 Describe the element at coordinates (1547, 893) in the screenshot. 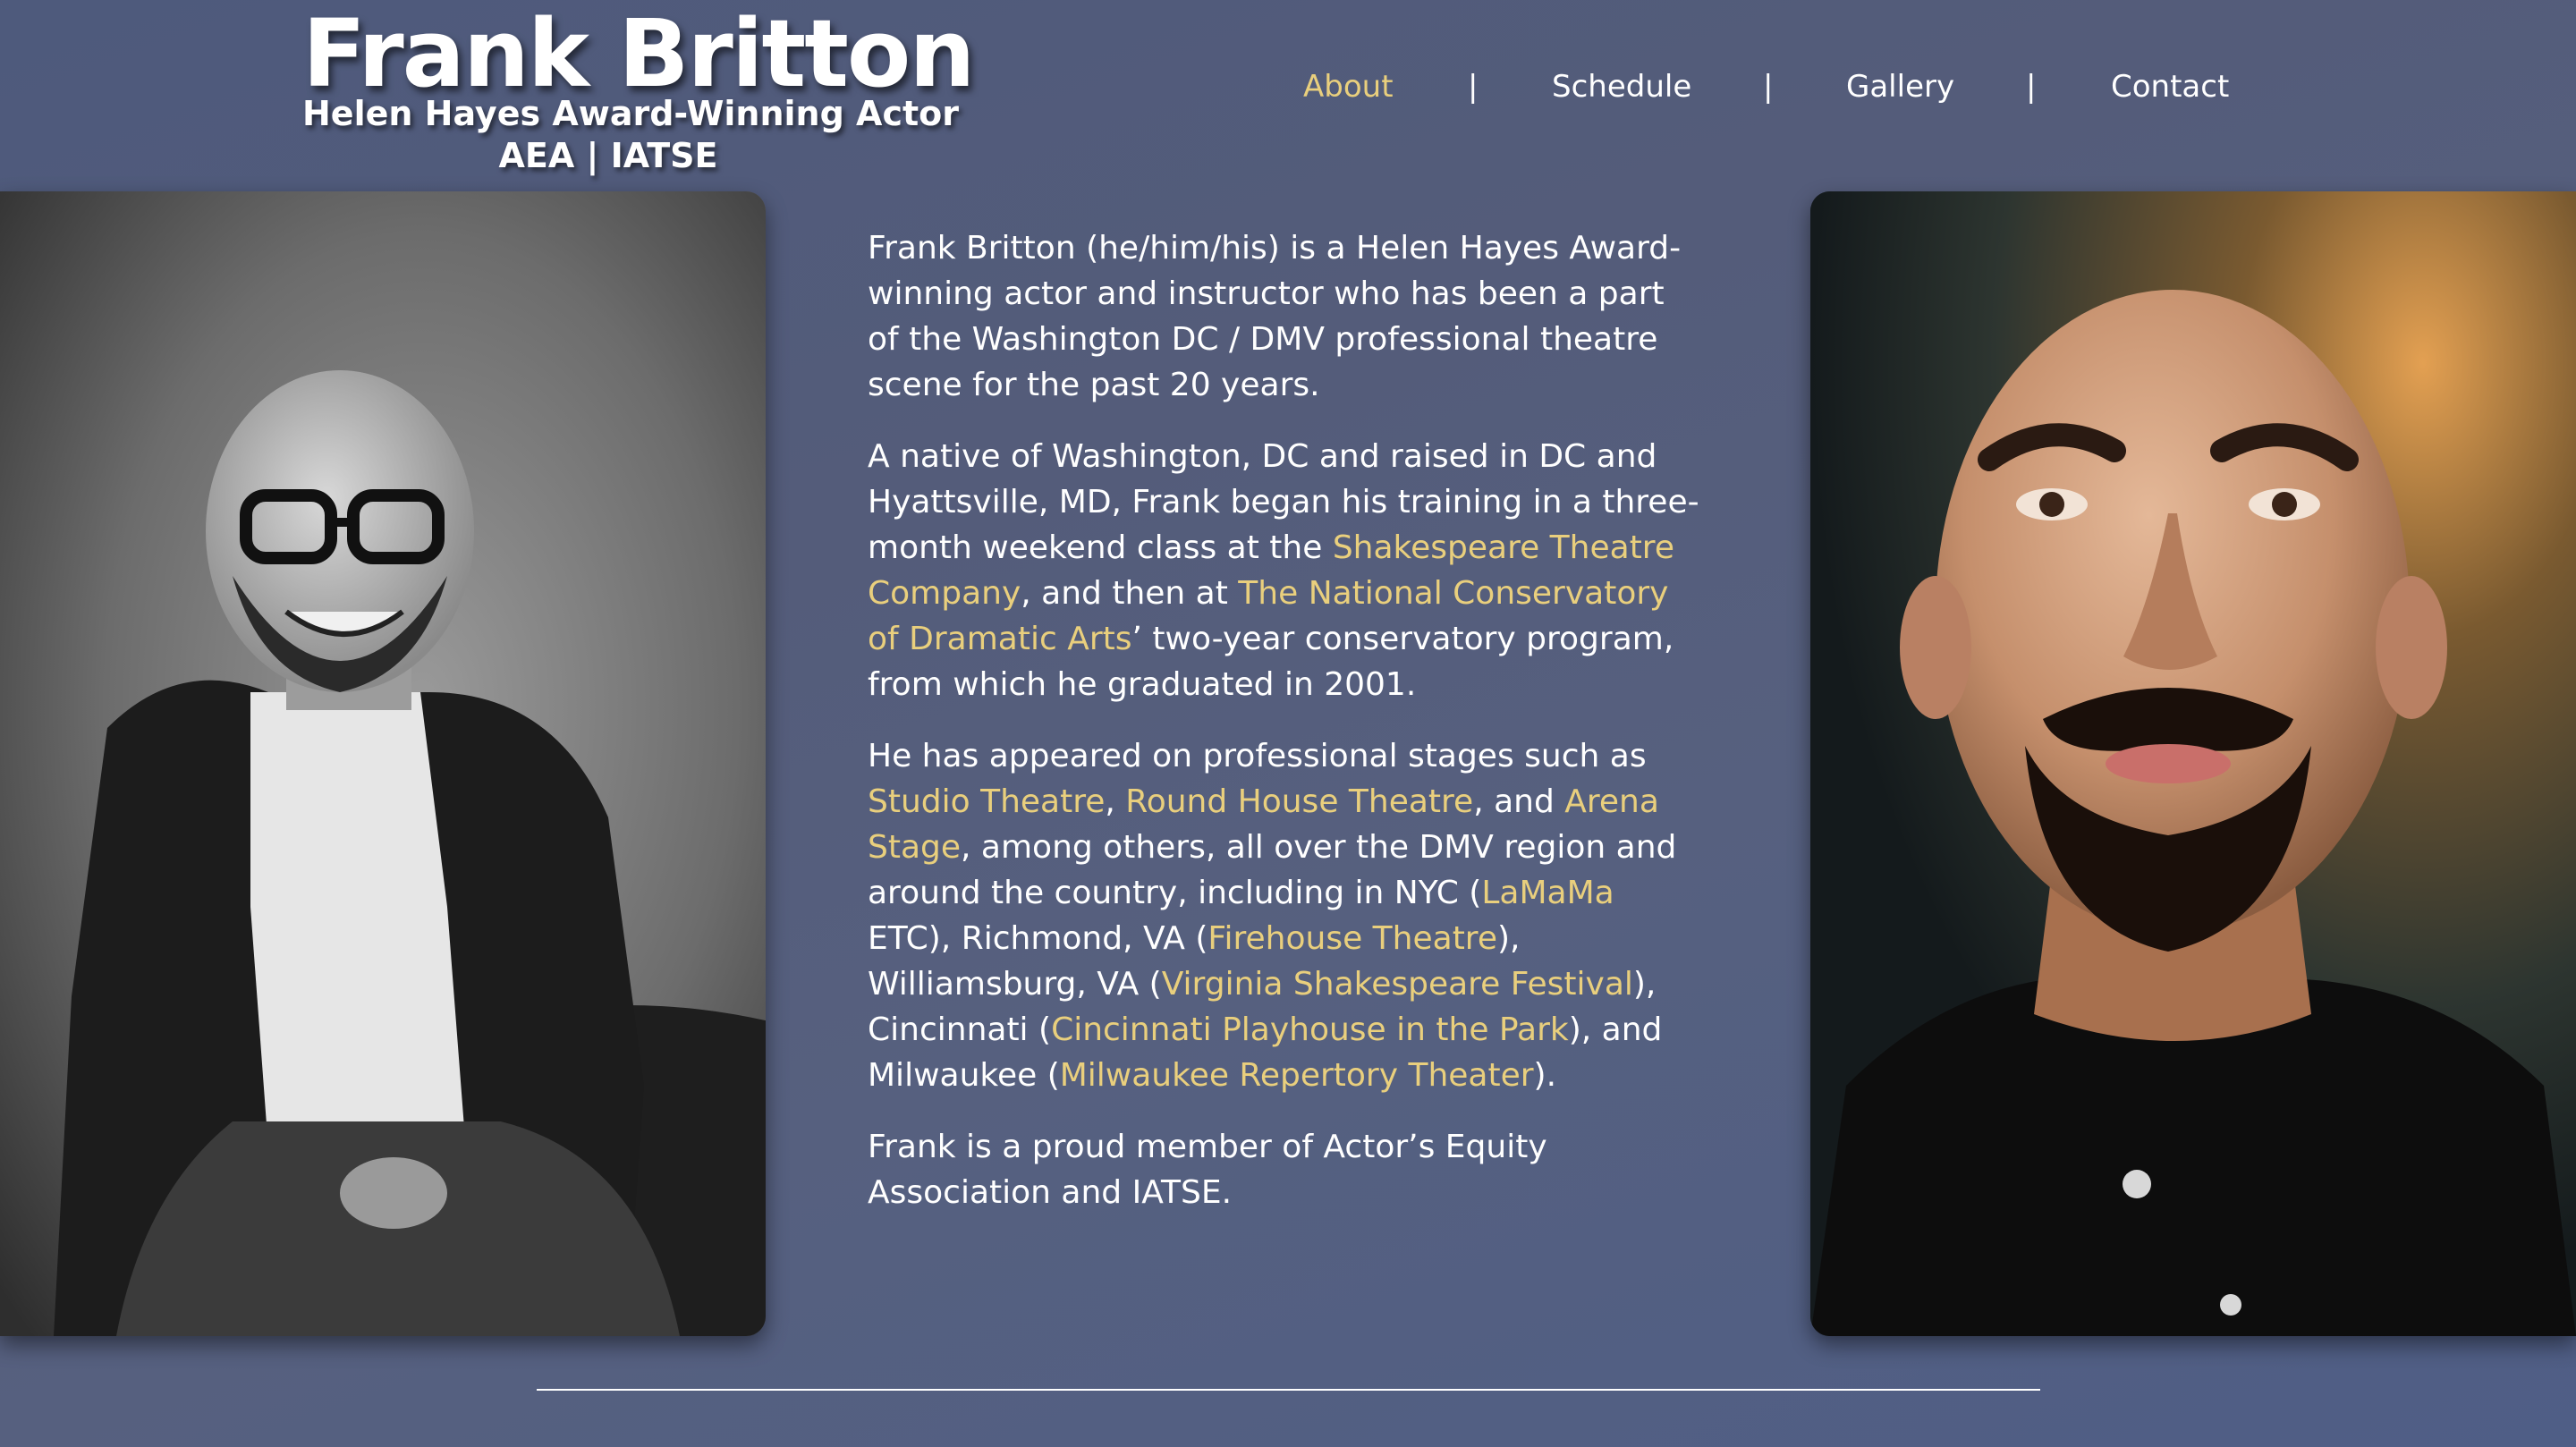

I see `link-lamama: LaMaMa` at that location.